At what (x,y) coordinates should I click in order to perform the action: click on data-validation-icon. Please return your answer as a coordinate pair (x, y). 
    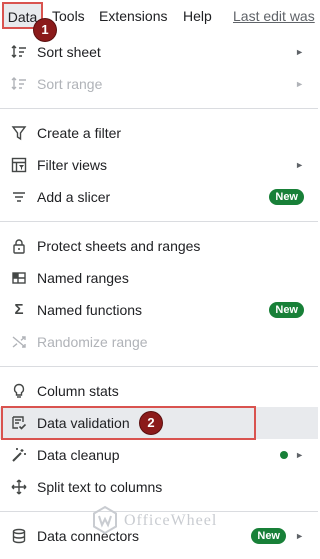
    Looking at the image, I should click on (19, 423).